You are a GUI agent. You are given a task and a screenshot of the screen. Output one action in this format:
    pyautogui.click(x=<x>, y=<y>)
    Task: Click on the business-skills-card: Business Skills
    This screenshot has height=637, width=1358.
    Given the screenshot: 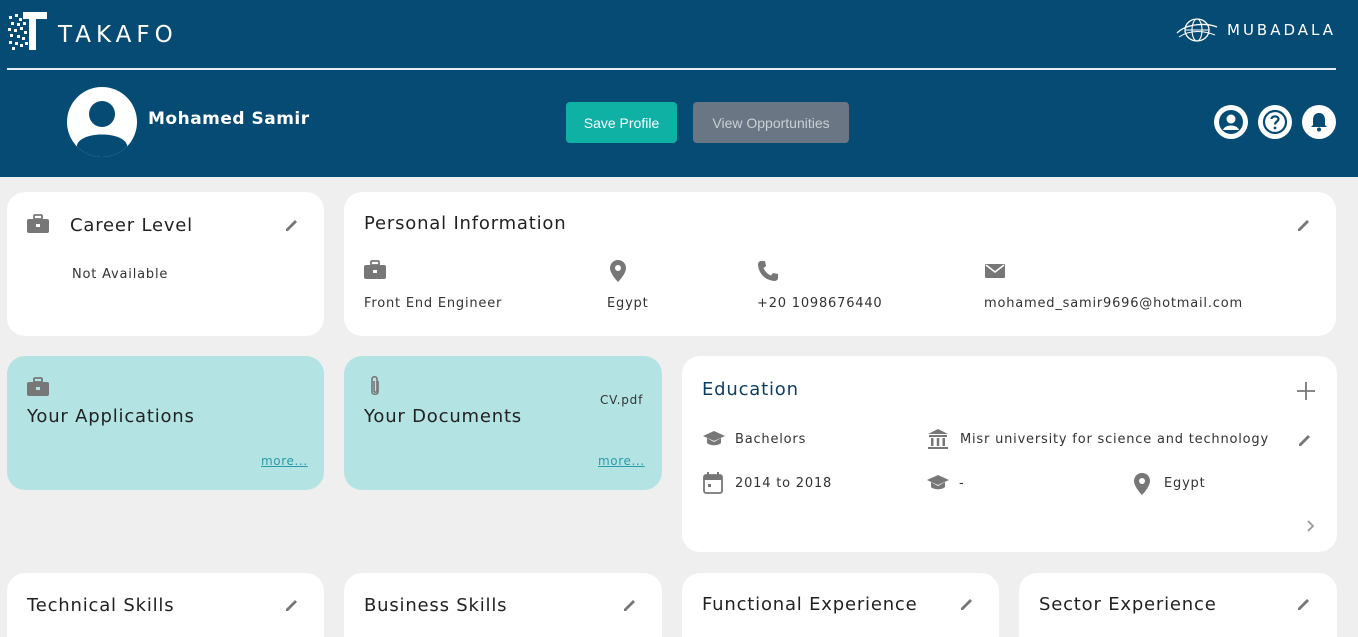 What is the action you would take?
    pyautogui.click(x=503, y=605)
    